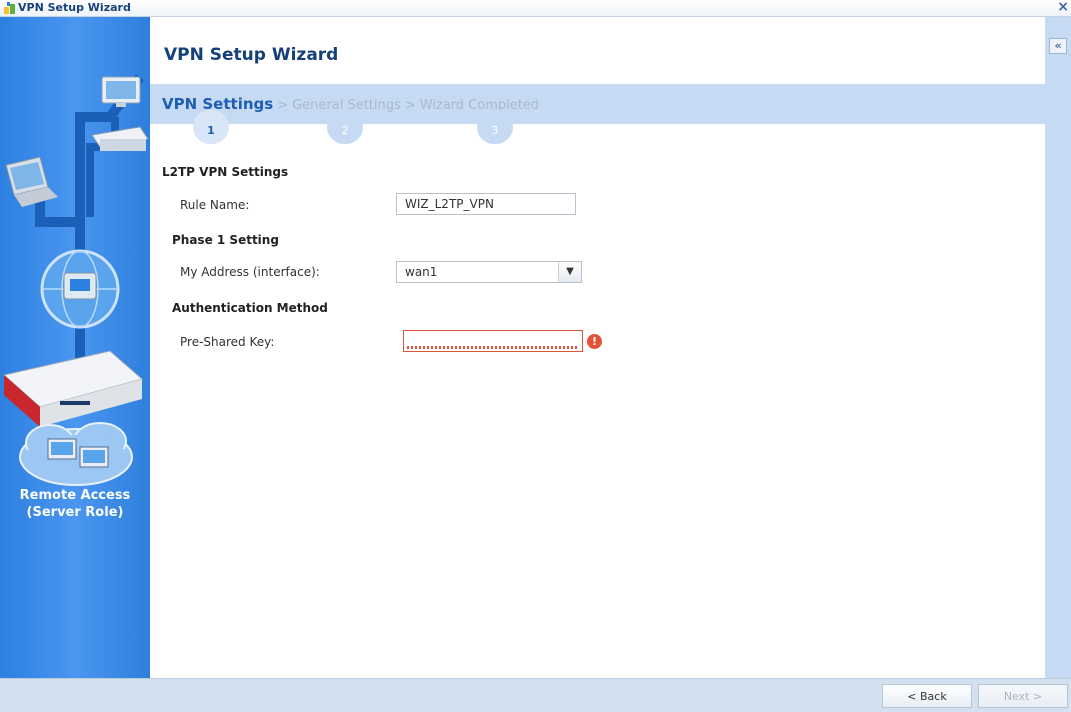  Describe the element at coordinates (75, 495) in the screenshot. I see `role-label-line1: Remote Access` at that location.